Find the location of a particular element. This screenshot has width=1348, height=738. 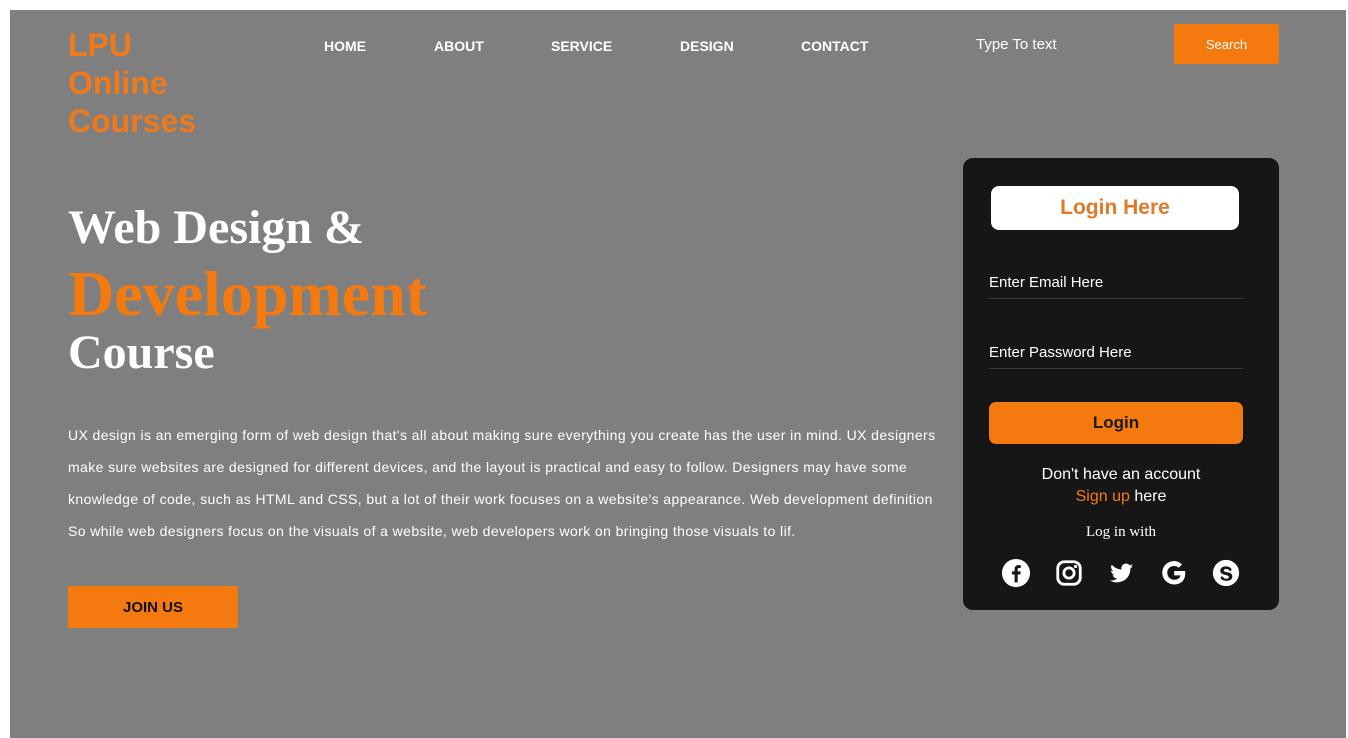

twitter-icon is located at coordinates (1121, 573).